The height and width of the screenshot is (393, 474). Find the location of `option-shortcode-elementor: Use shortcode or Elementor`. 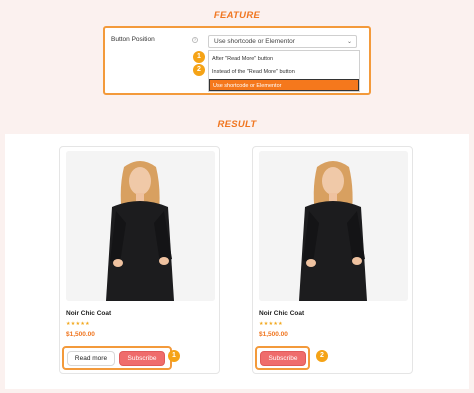

option-shortcode-elementor: Use shortcode or Elementor is located at coordinates (284, 85).